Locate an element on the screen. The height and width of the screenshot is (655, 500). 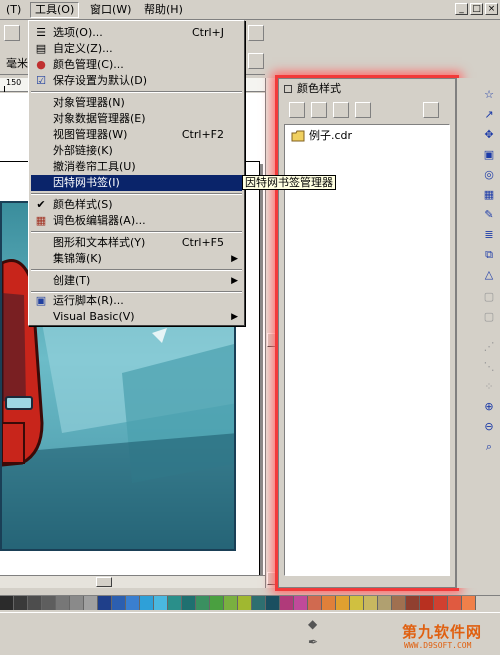
star-icon: ☆ is located at coordinates (489, 95).